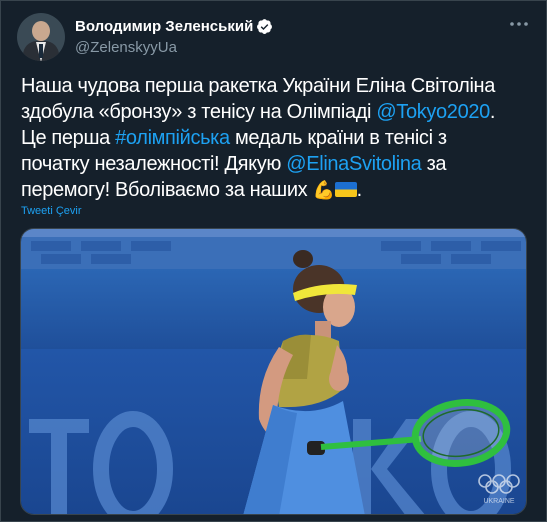  Describe the element at coordinates (41, 31) in the screenshot. I see `avatar-face` at that location.